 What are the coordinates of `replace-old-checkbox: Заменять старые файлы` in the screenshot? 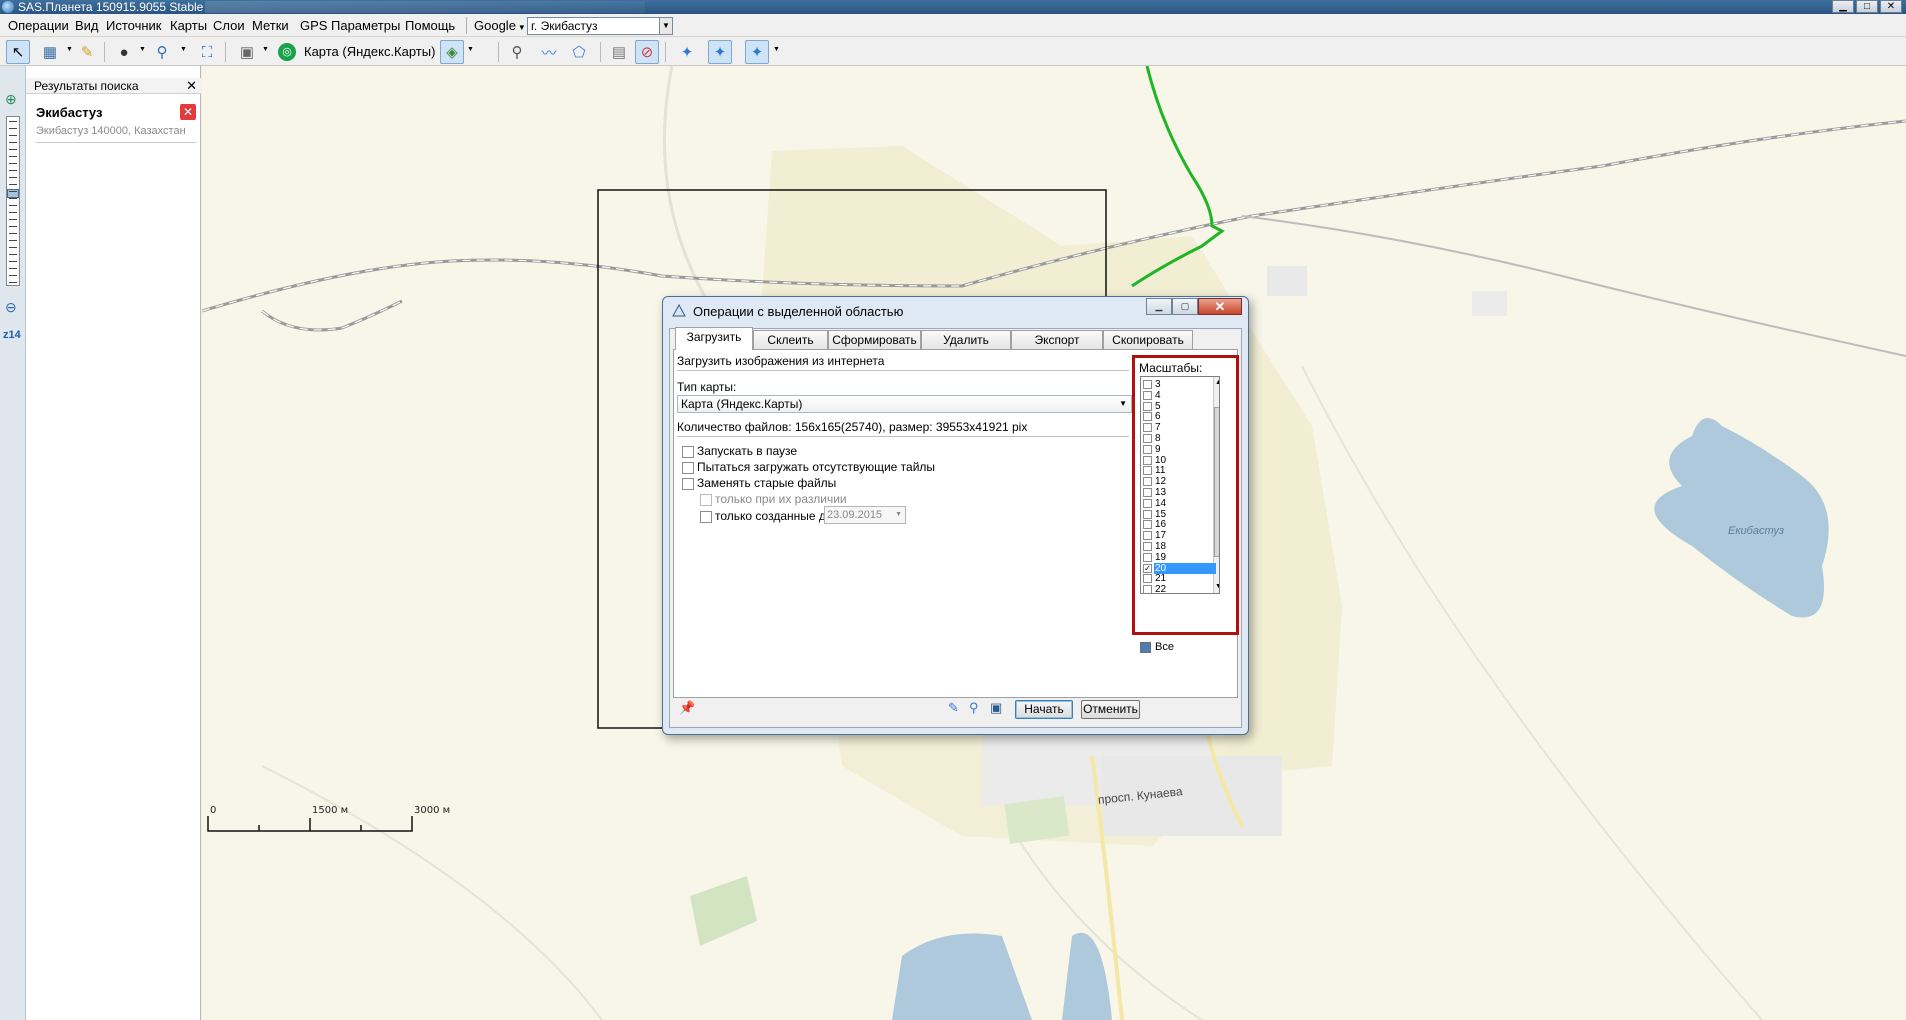 It's located at (759, 483).